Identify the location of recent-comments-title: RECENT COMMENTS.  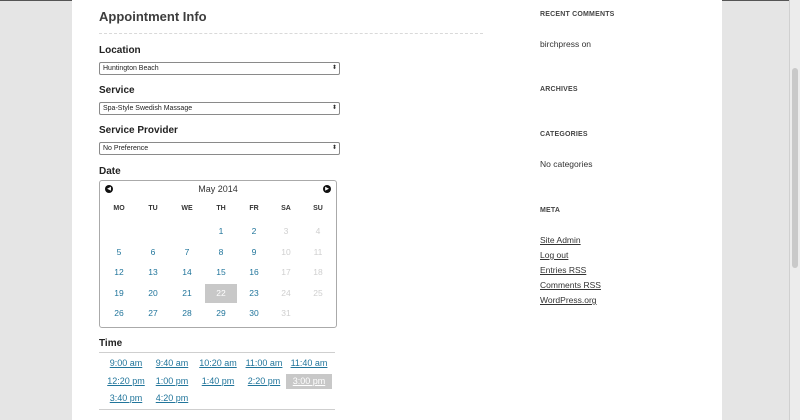
(577, 14).